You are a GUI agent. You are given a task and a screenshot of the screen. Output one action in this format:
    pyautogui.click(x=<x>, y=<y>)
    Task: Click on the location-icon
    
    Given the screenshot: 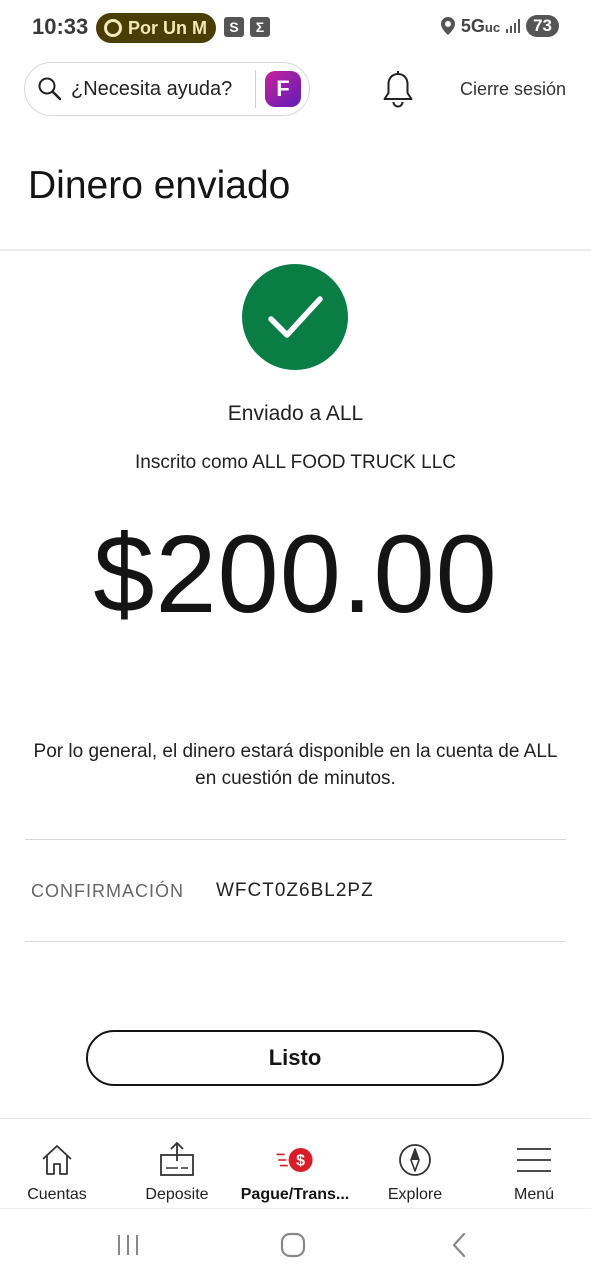 What is the action you would take?
    pyautogui.click(x=447, y=26)
    